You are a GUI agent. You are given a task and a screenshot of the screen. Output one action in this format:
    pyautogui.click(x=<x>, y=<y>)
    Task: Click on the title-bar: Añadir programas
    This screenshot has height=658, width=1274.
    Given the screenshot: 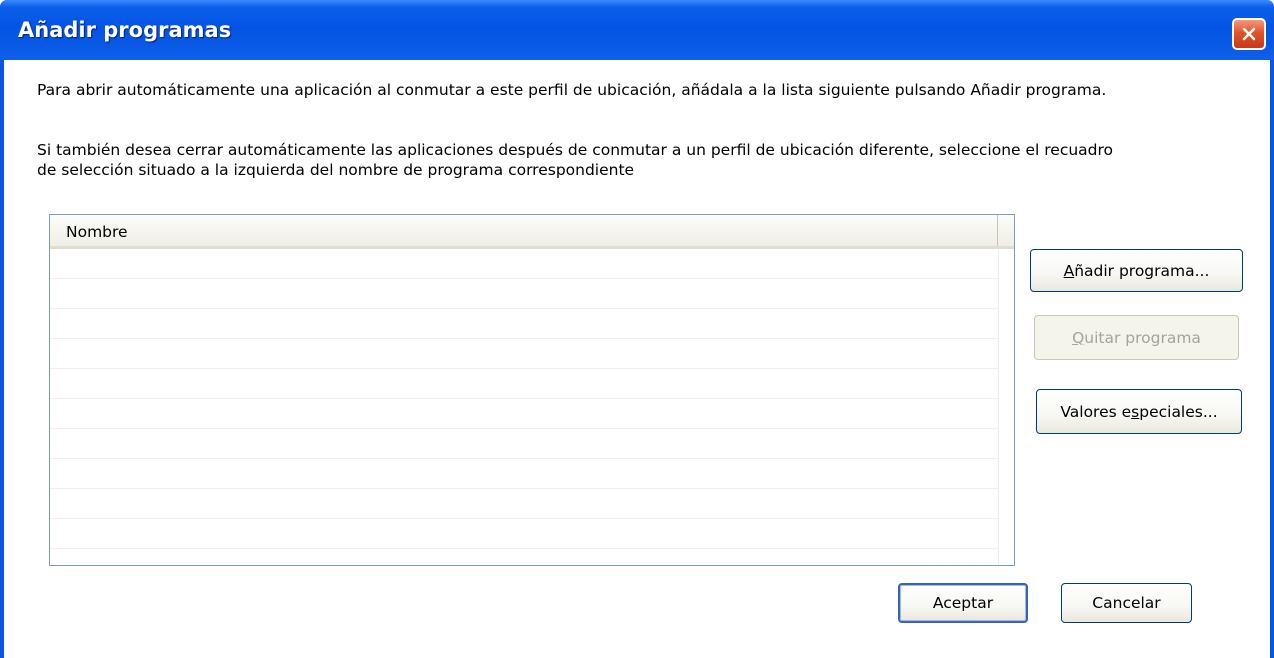 What is the action you would take?
    pyautogui.click(x=637, y=30)
    